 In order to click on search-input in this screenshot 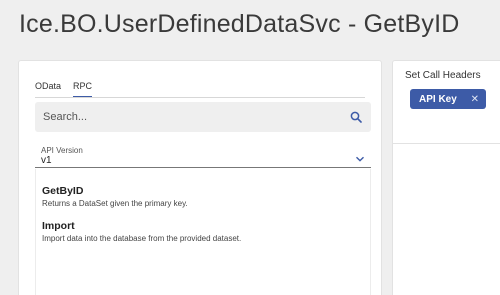, I will do `click(196, 117)`.